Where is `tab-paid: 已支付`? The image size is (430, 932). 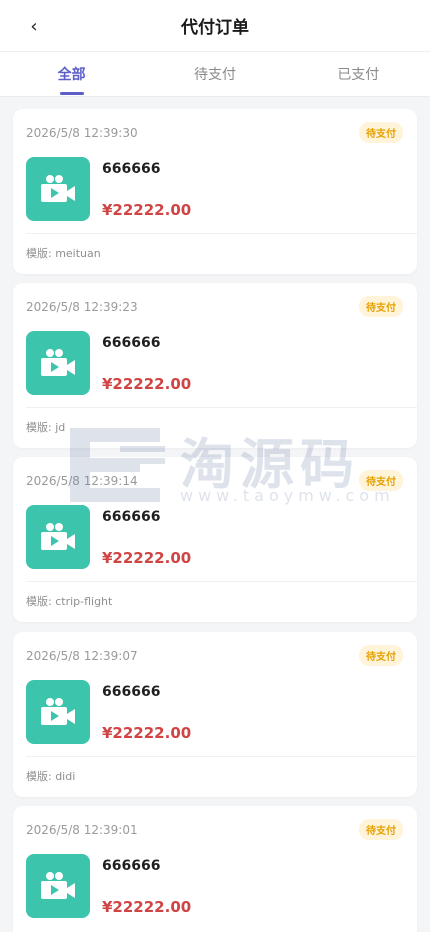
tab-paid: 已支付 is located at coordinates (358, 74).